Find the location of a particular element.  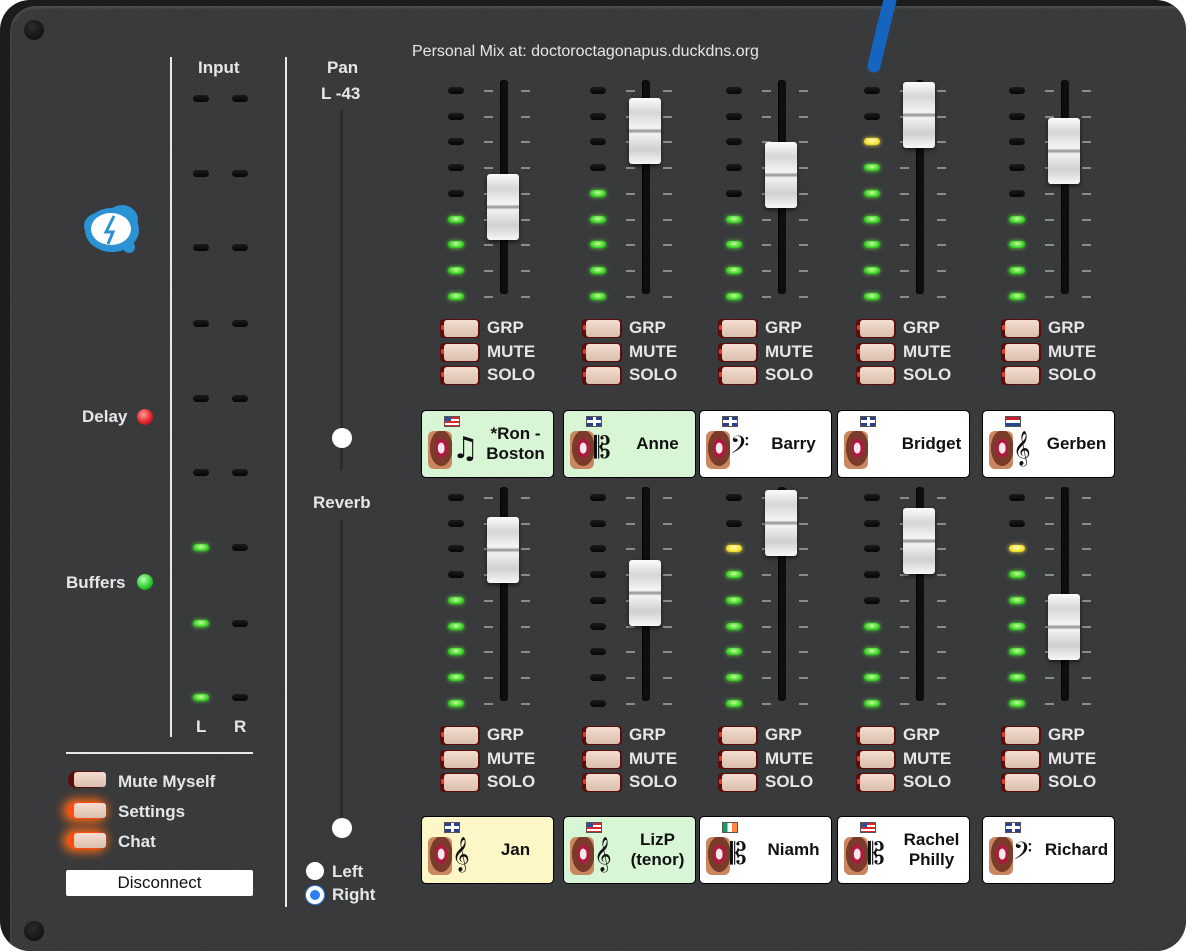

channel-name-card: 𝄞 LizP (tenor) is located at coordinates (629, 850).